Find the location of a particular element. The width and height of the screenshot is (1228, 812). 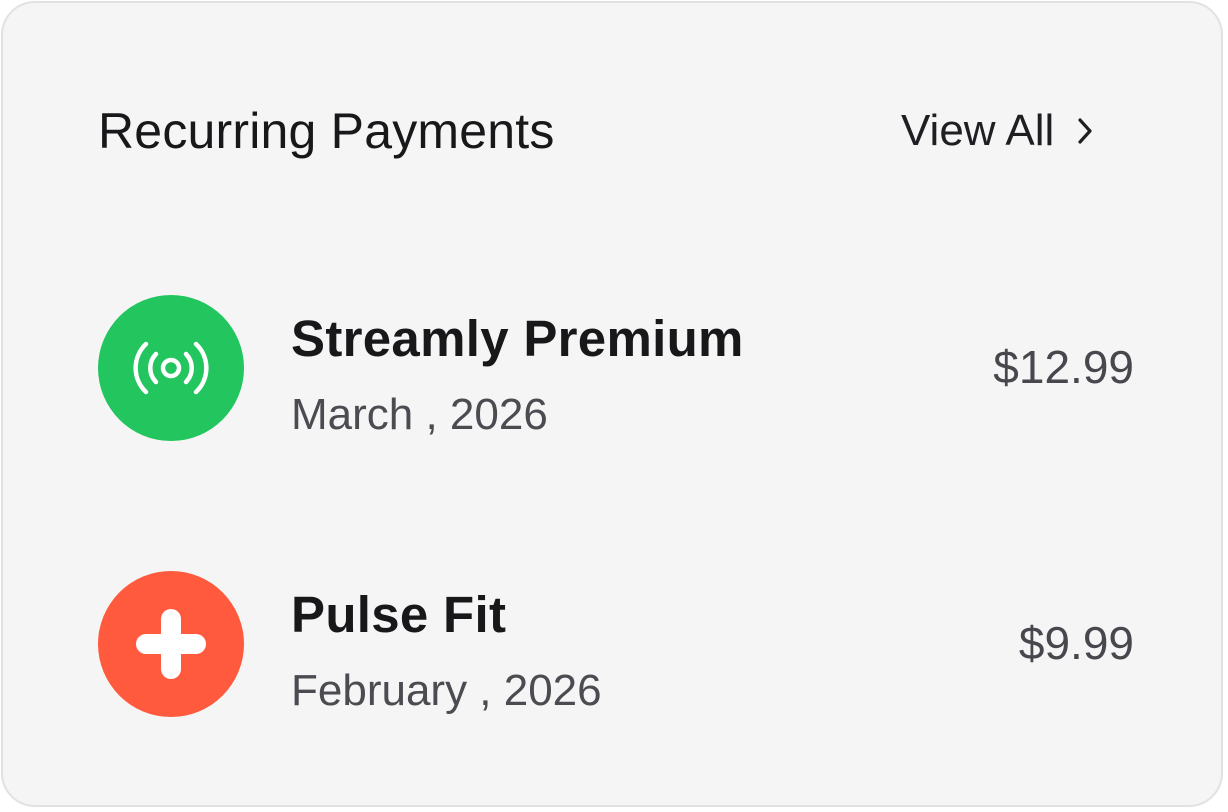

broadcast-icon is located at coordinates (171, 368).